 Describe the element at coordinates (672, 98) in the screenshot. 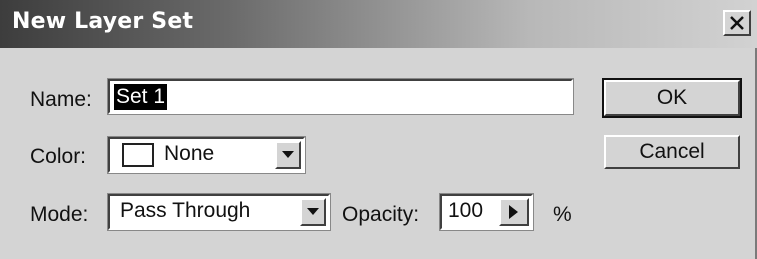

I see `ok-button: OK` at that location.